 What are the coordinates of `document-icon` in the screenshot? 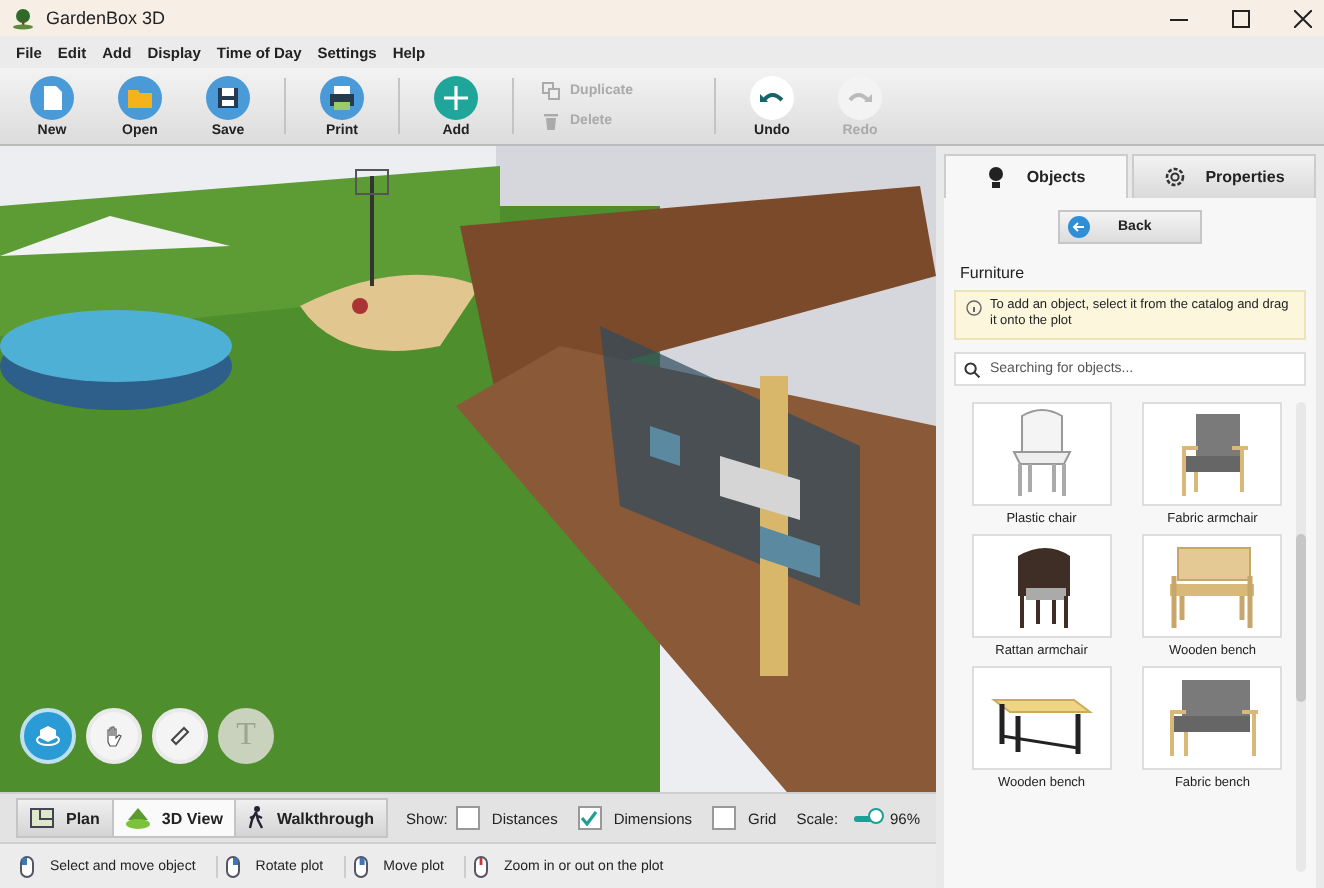 It's located at (52, 97).